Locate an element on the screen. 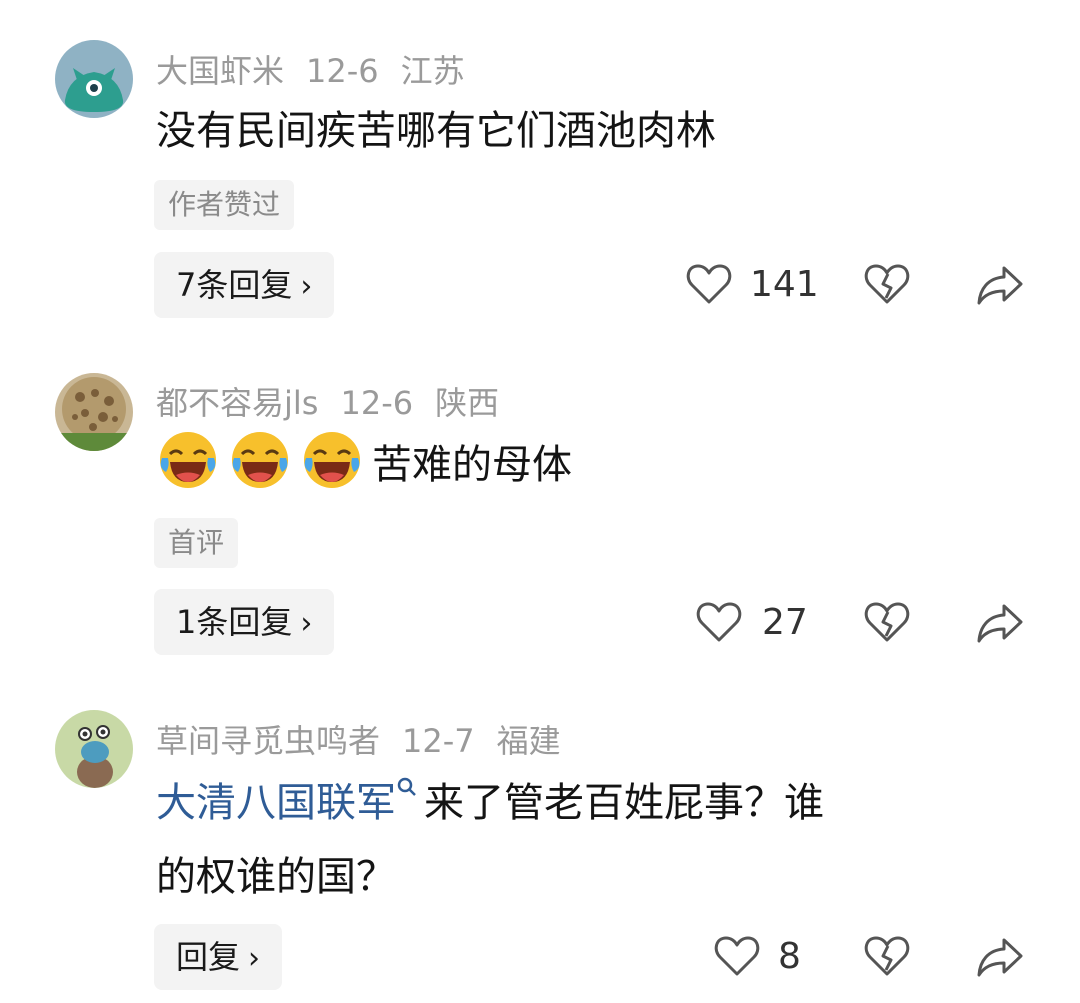 This screenshot has height=1003, width=1080. avatar-dome-photo-icon is located at coordinates (94, 412).